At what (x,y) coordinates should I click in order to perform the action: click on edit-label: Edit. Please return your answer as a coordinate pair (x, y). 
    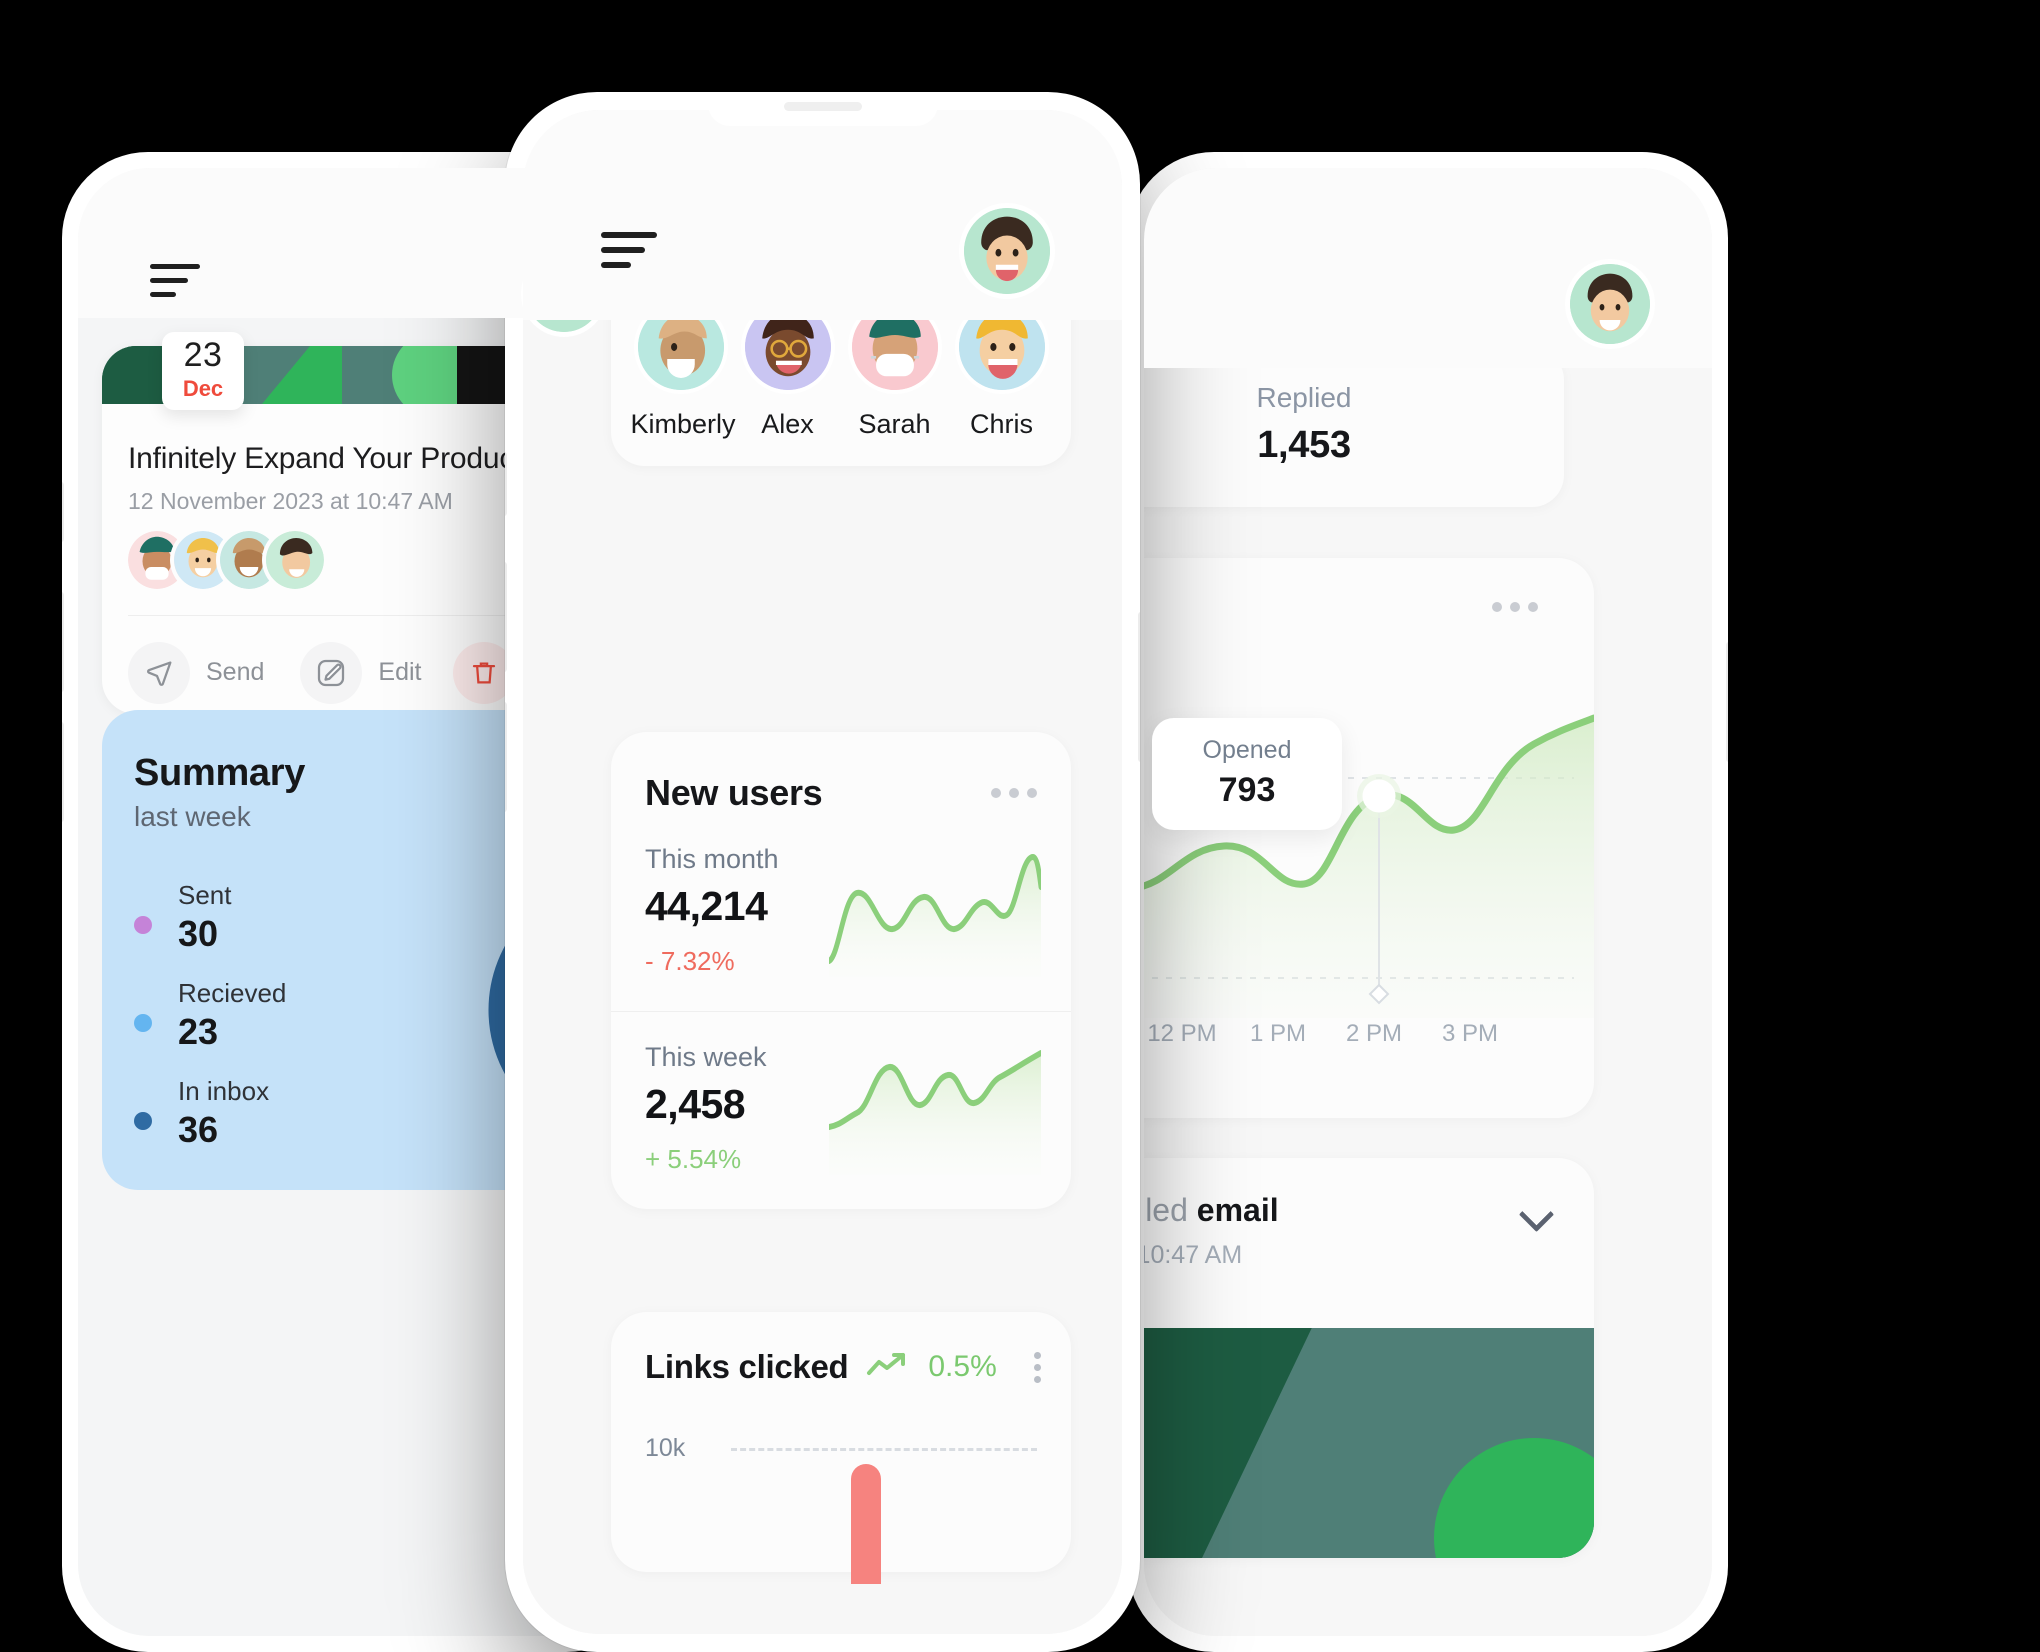
    Looking at the image, I should click on (400, 672).